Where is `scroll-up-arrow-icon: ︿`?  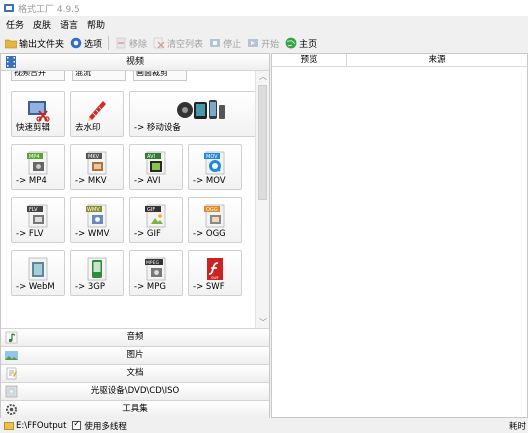 scroll-up-arrow-icon: ︿ is located at coordinates (263, 77).